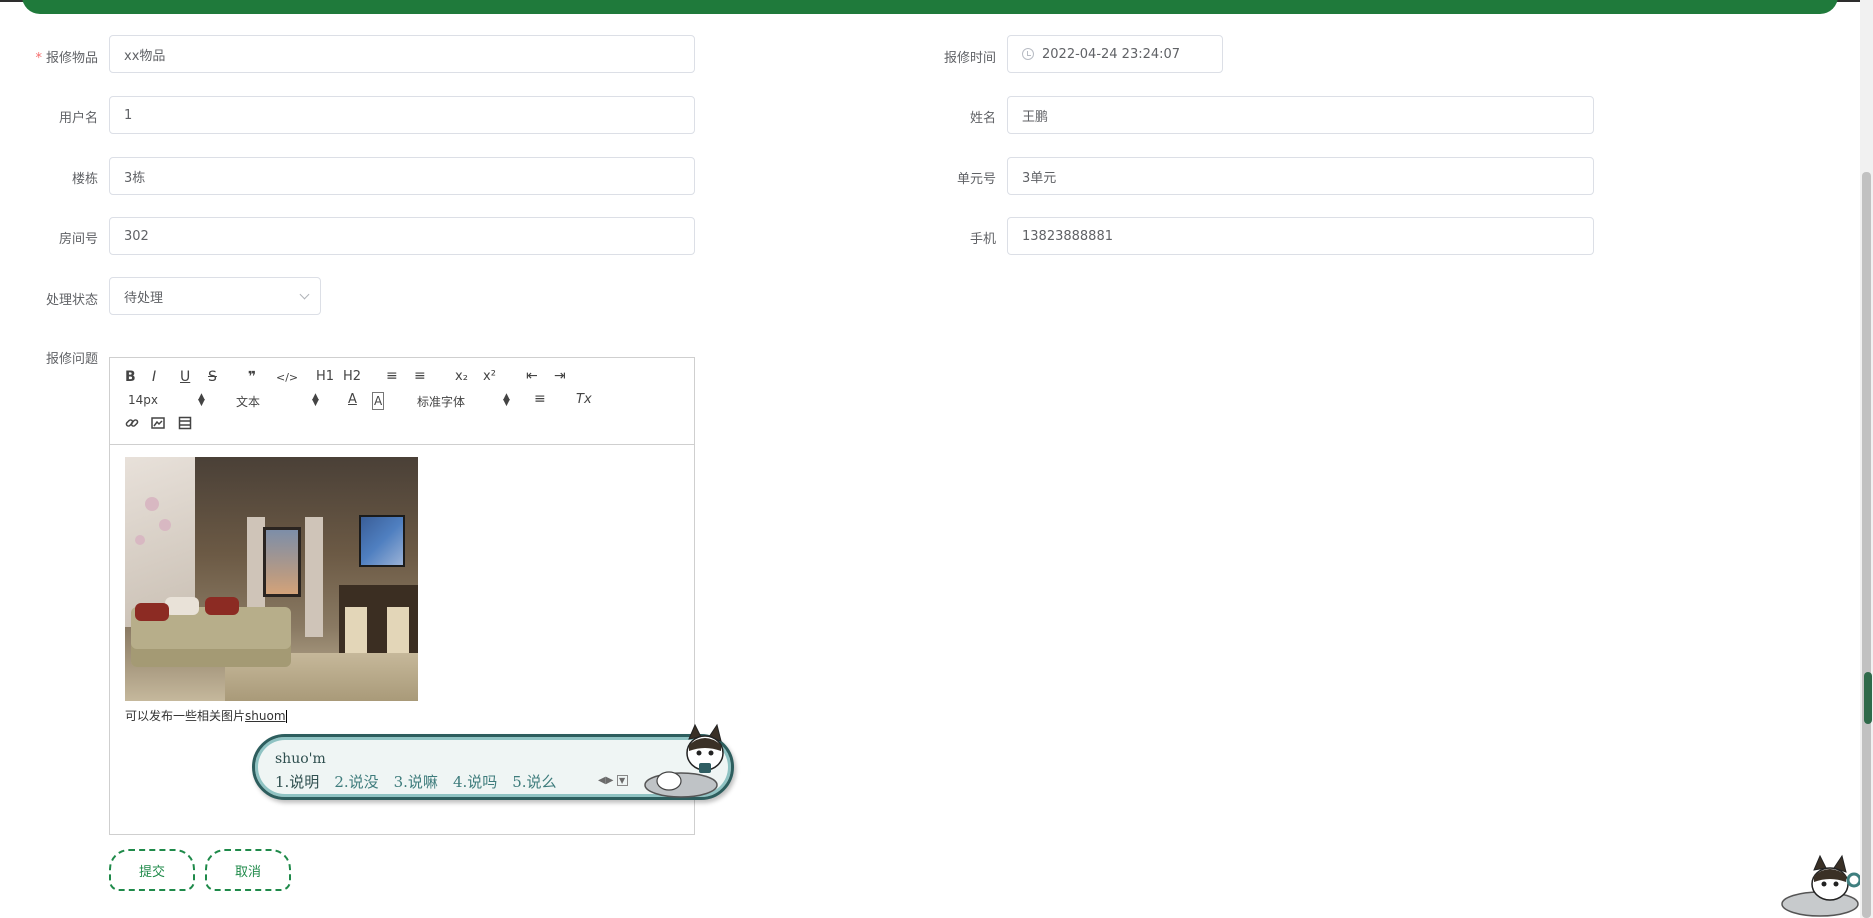 This screenshot has height=918, width=1873. What do you see at coordinates (1868, 698) in the screenshot?
I see `scroll-decoration` at bounding box center [1868, 698].